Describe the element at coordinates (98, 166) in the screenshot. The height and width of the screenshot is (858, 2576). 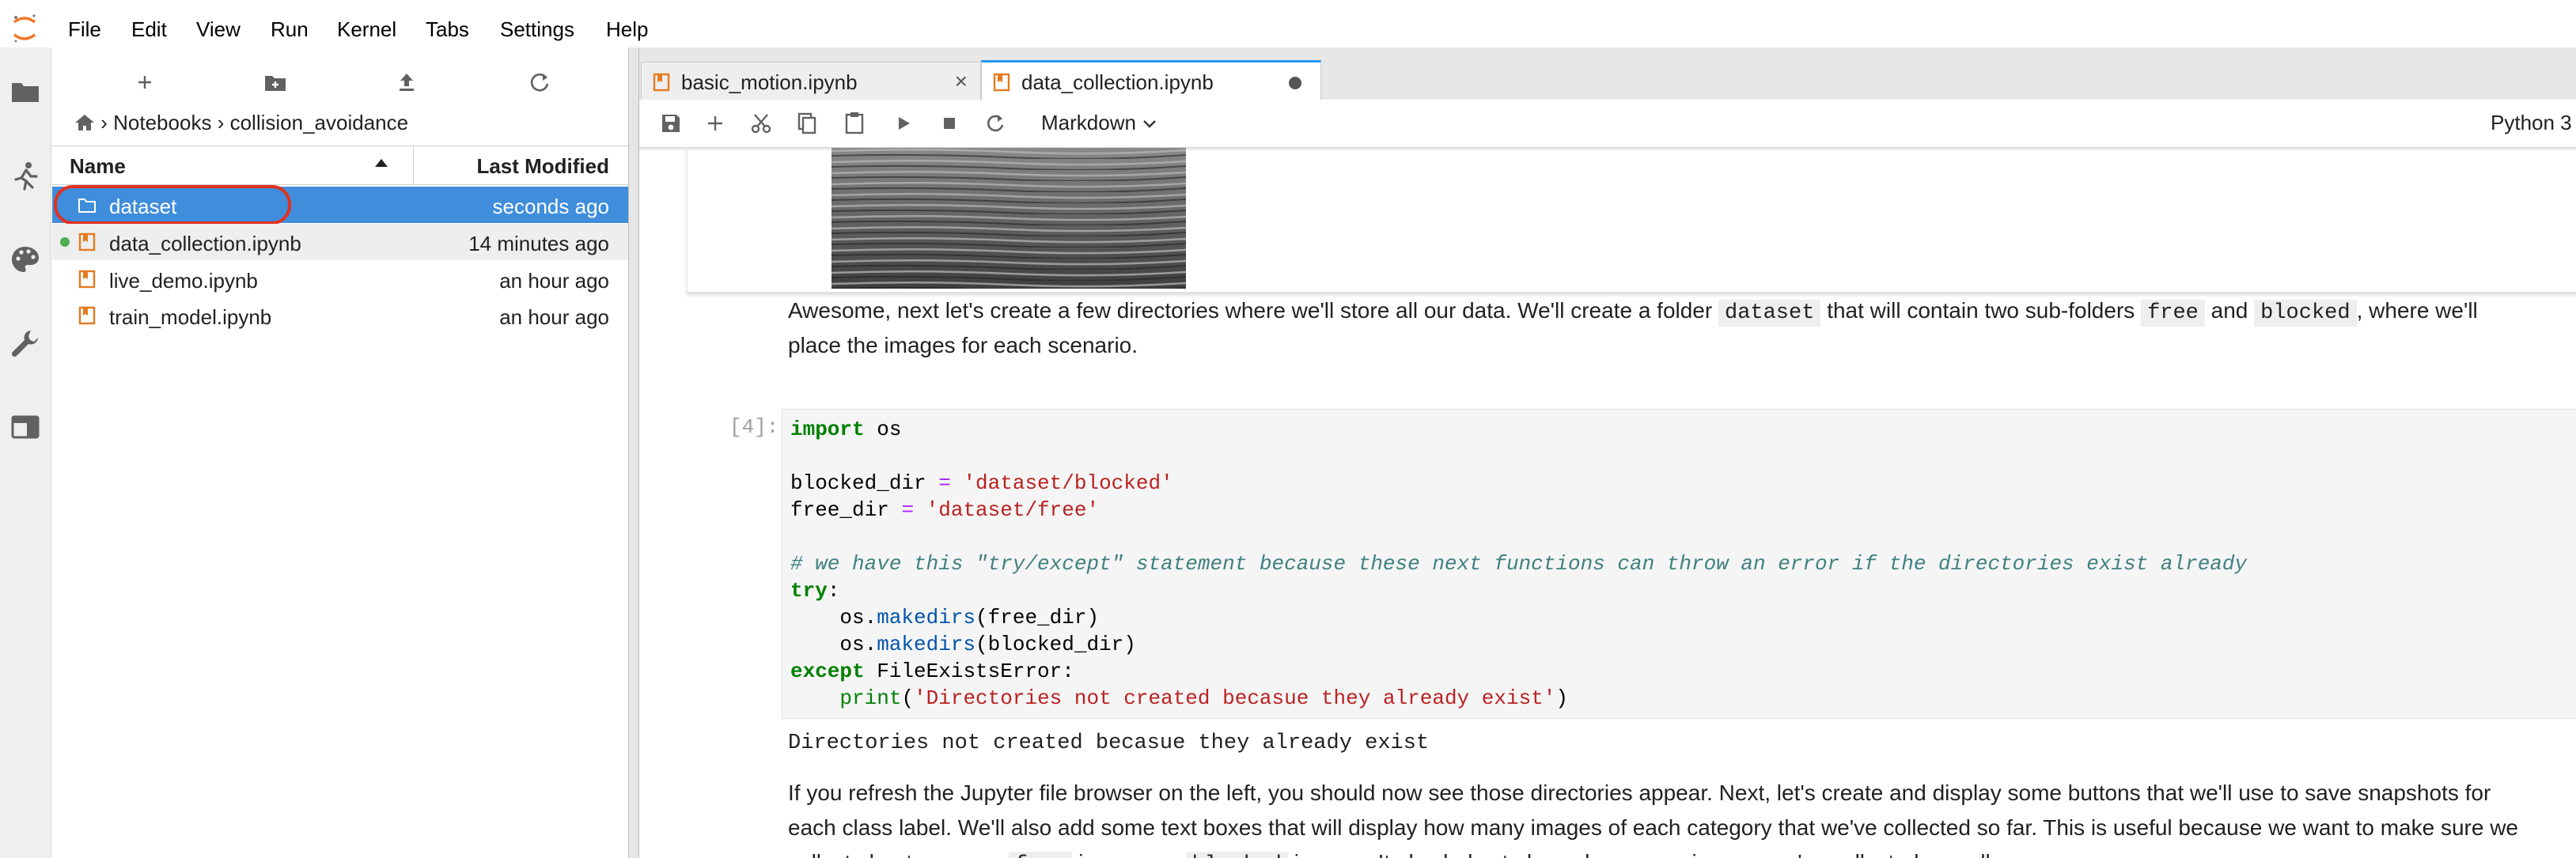
I see `column-name: Name` at that location.